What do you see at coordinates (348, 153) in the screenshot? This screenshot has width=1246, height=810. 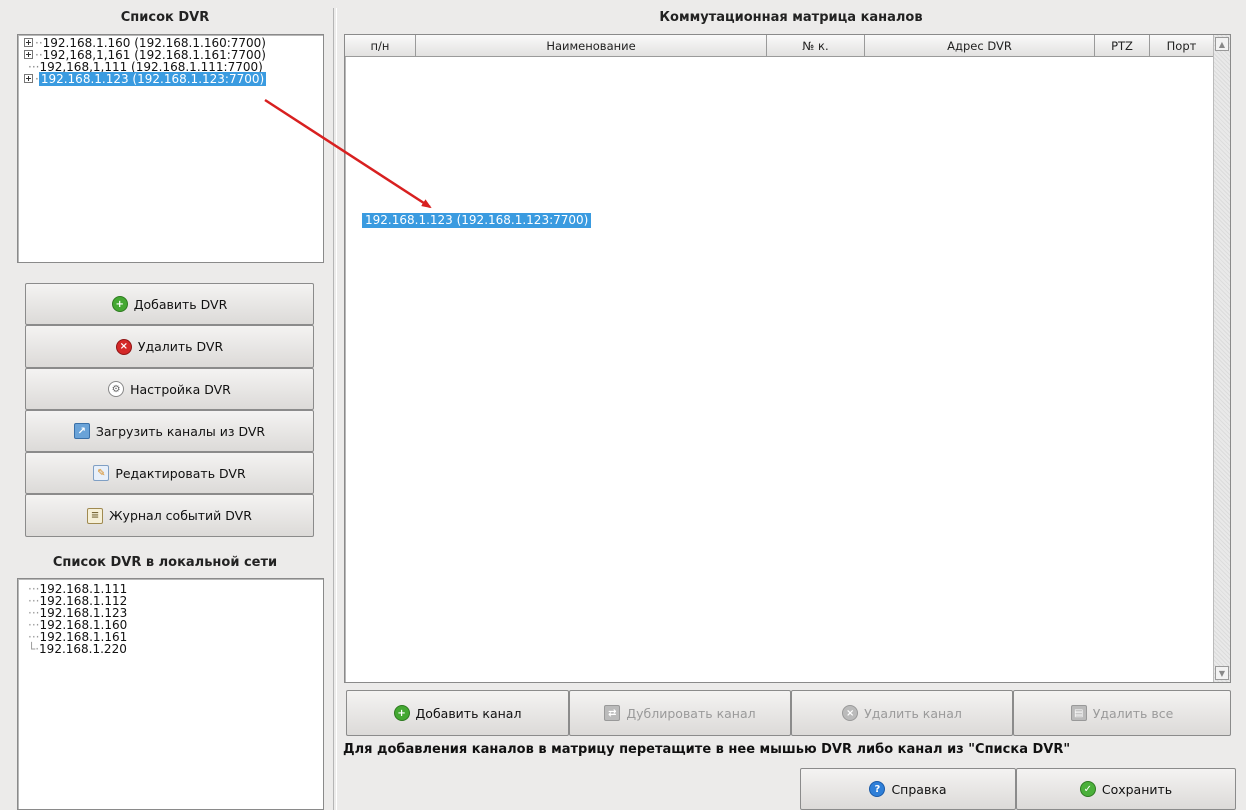 I see `drag-arrow-icon` at bounding box center [348, 153].